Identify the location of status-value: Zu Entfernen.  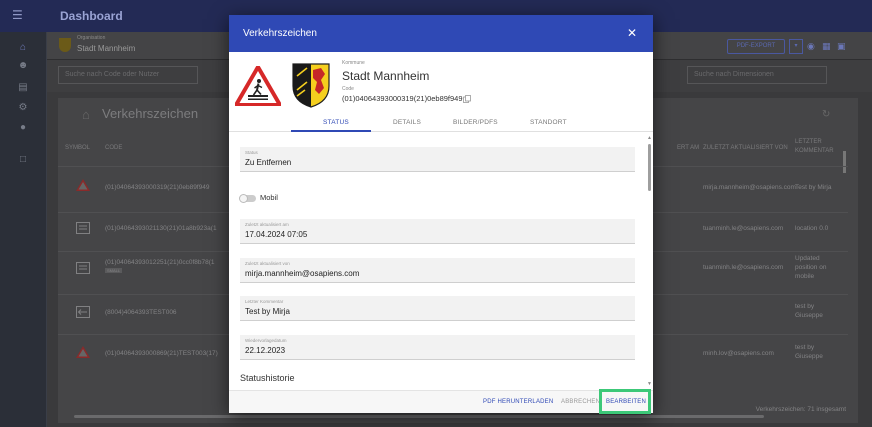
(268, 162).